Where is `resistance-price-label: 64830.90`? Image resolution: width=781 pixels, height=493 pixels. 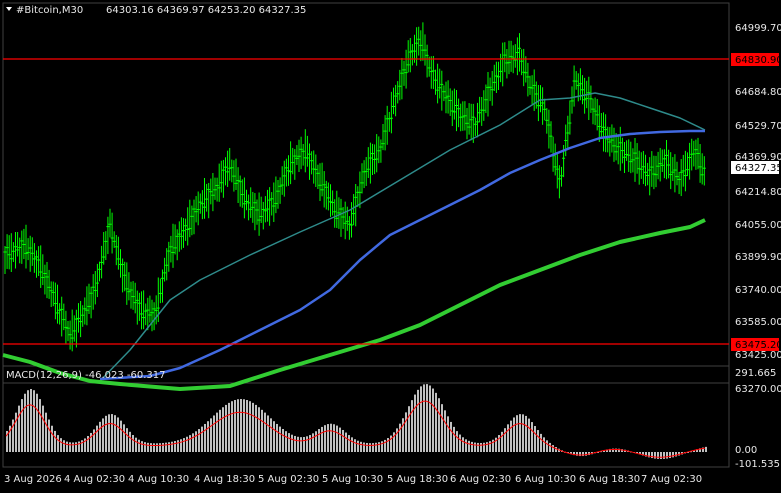
resistance-price-label: 64830.90 is located at coordinates (758, 60).